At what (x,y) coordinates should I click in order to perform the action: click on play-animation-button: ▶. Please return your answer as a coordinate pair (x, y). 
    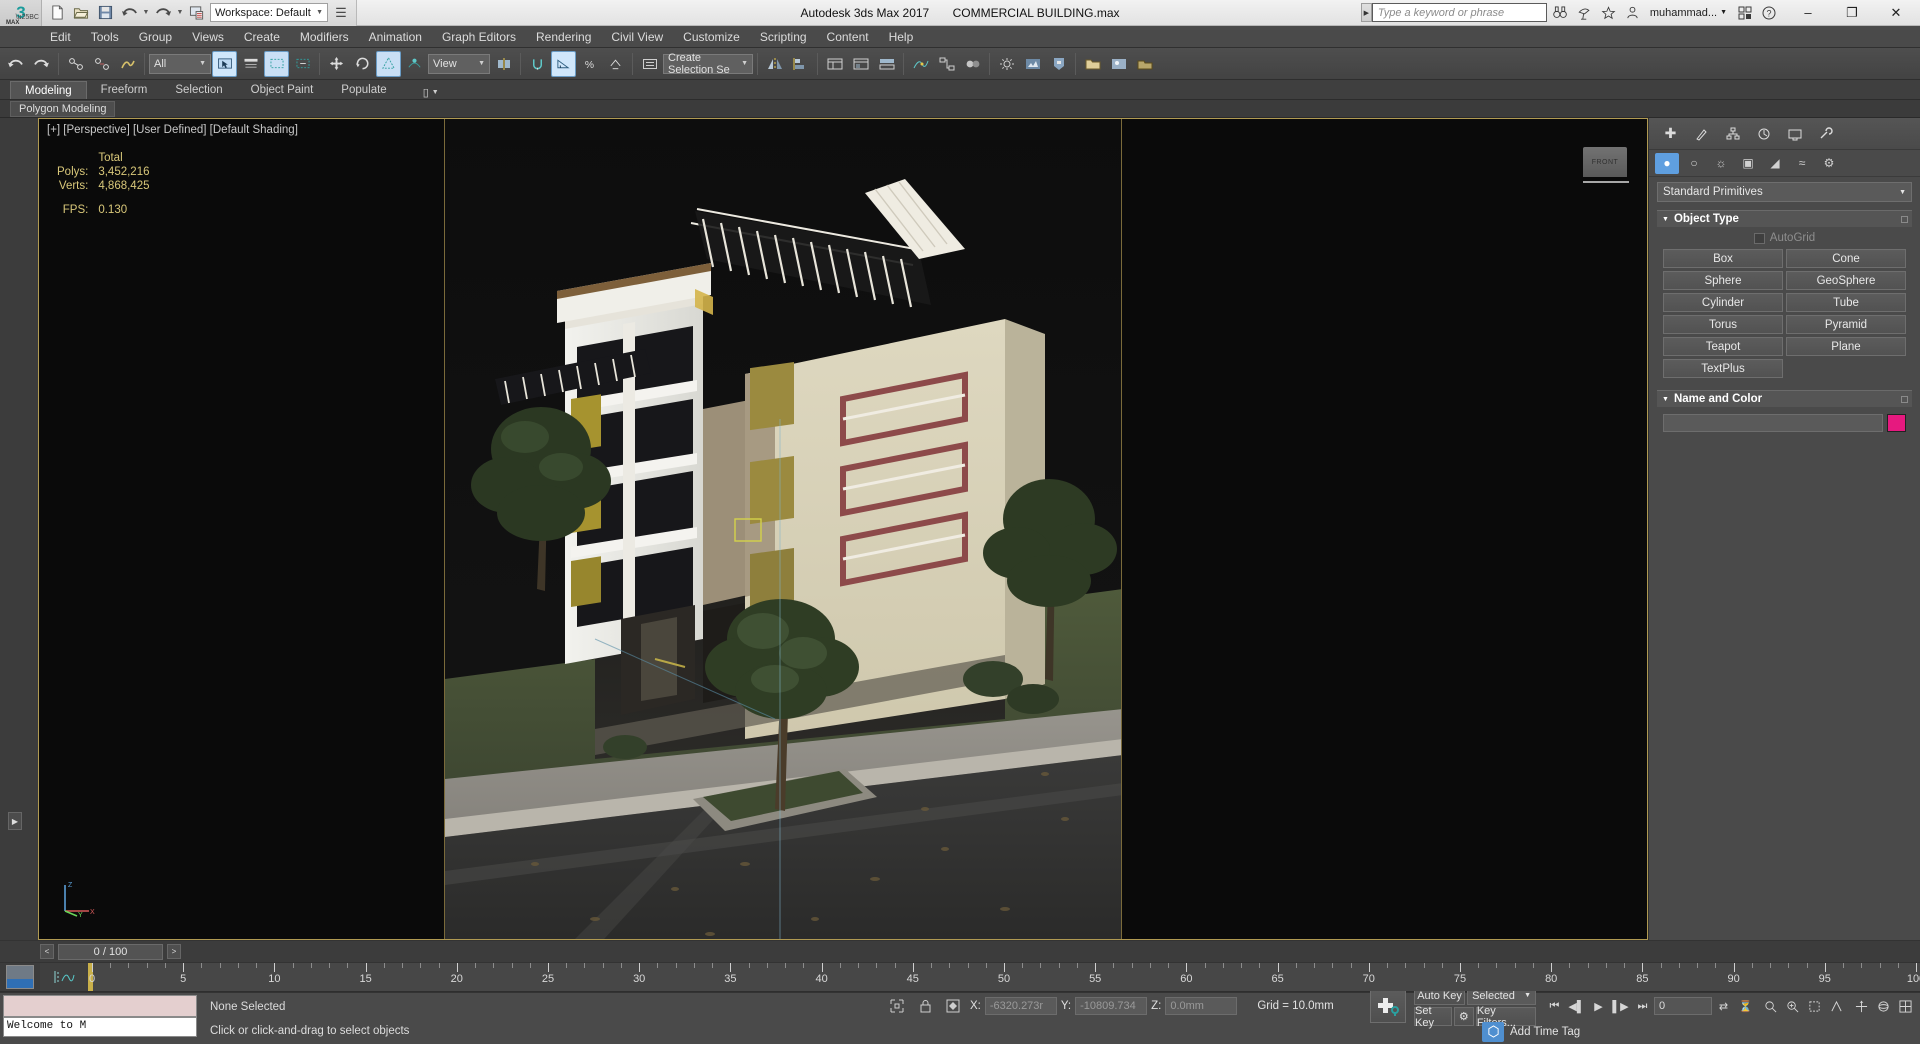
    Looking at the image, I should click on (1598, 1006).